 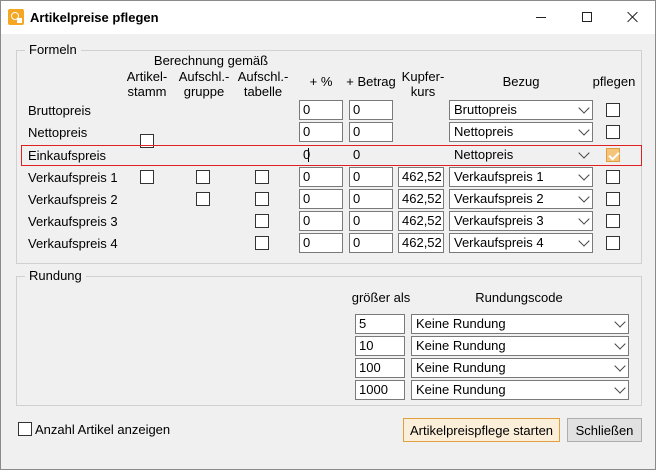 What do you see at coordinates (499, 242) in the screenshot?
I see `bezug-value: Verkaufspreis 4` at bounding box center [499, 242].